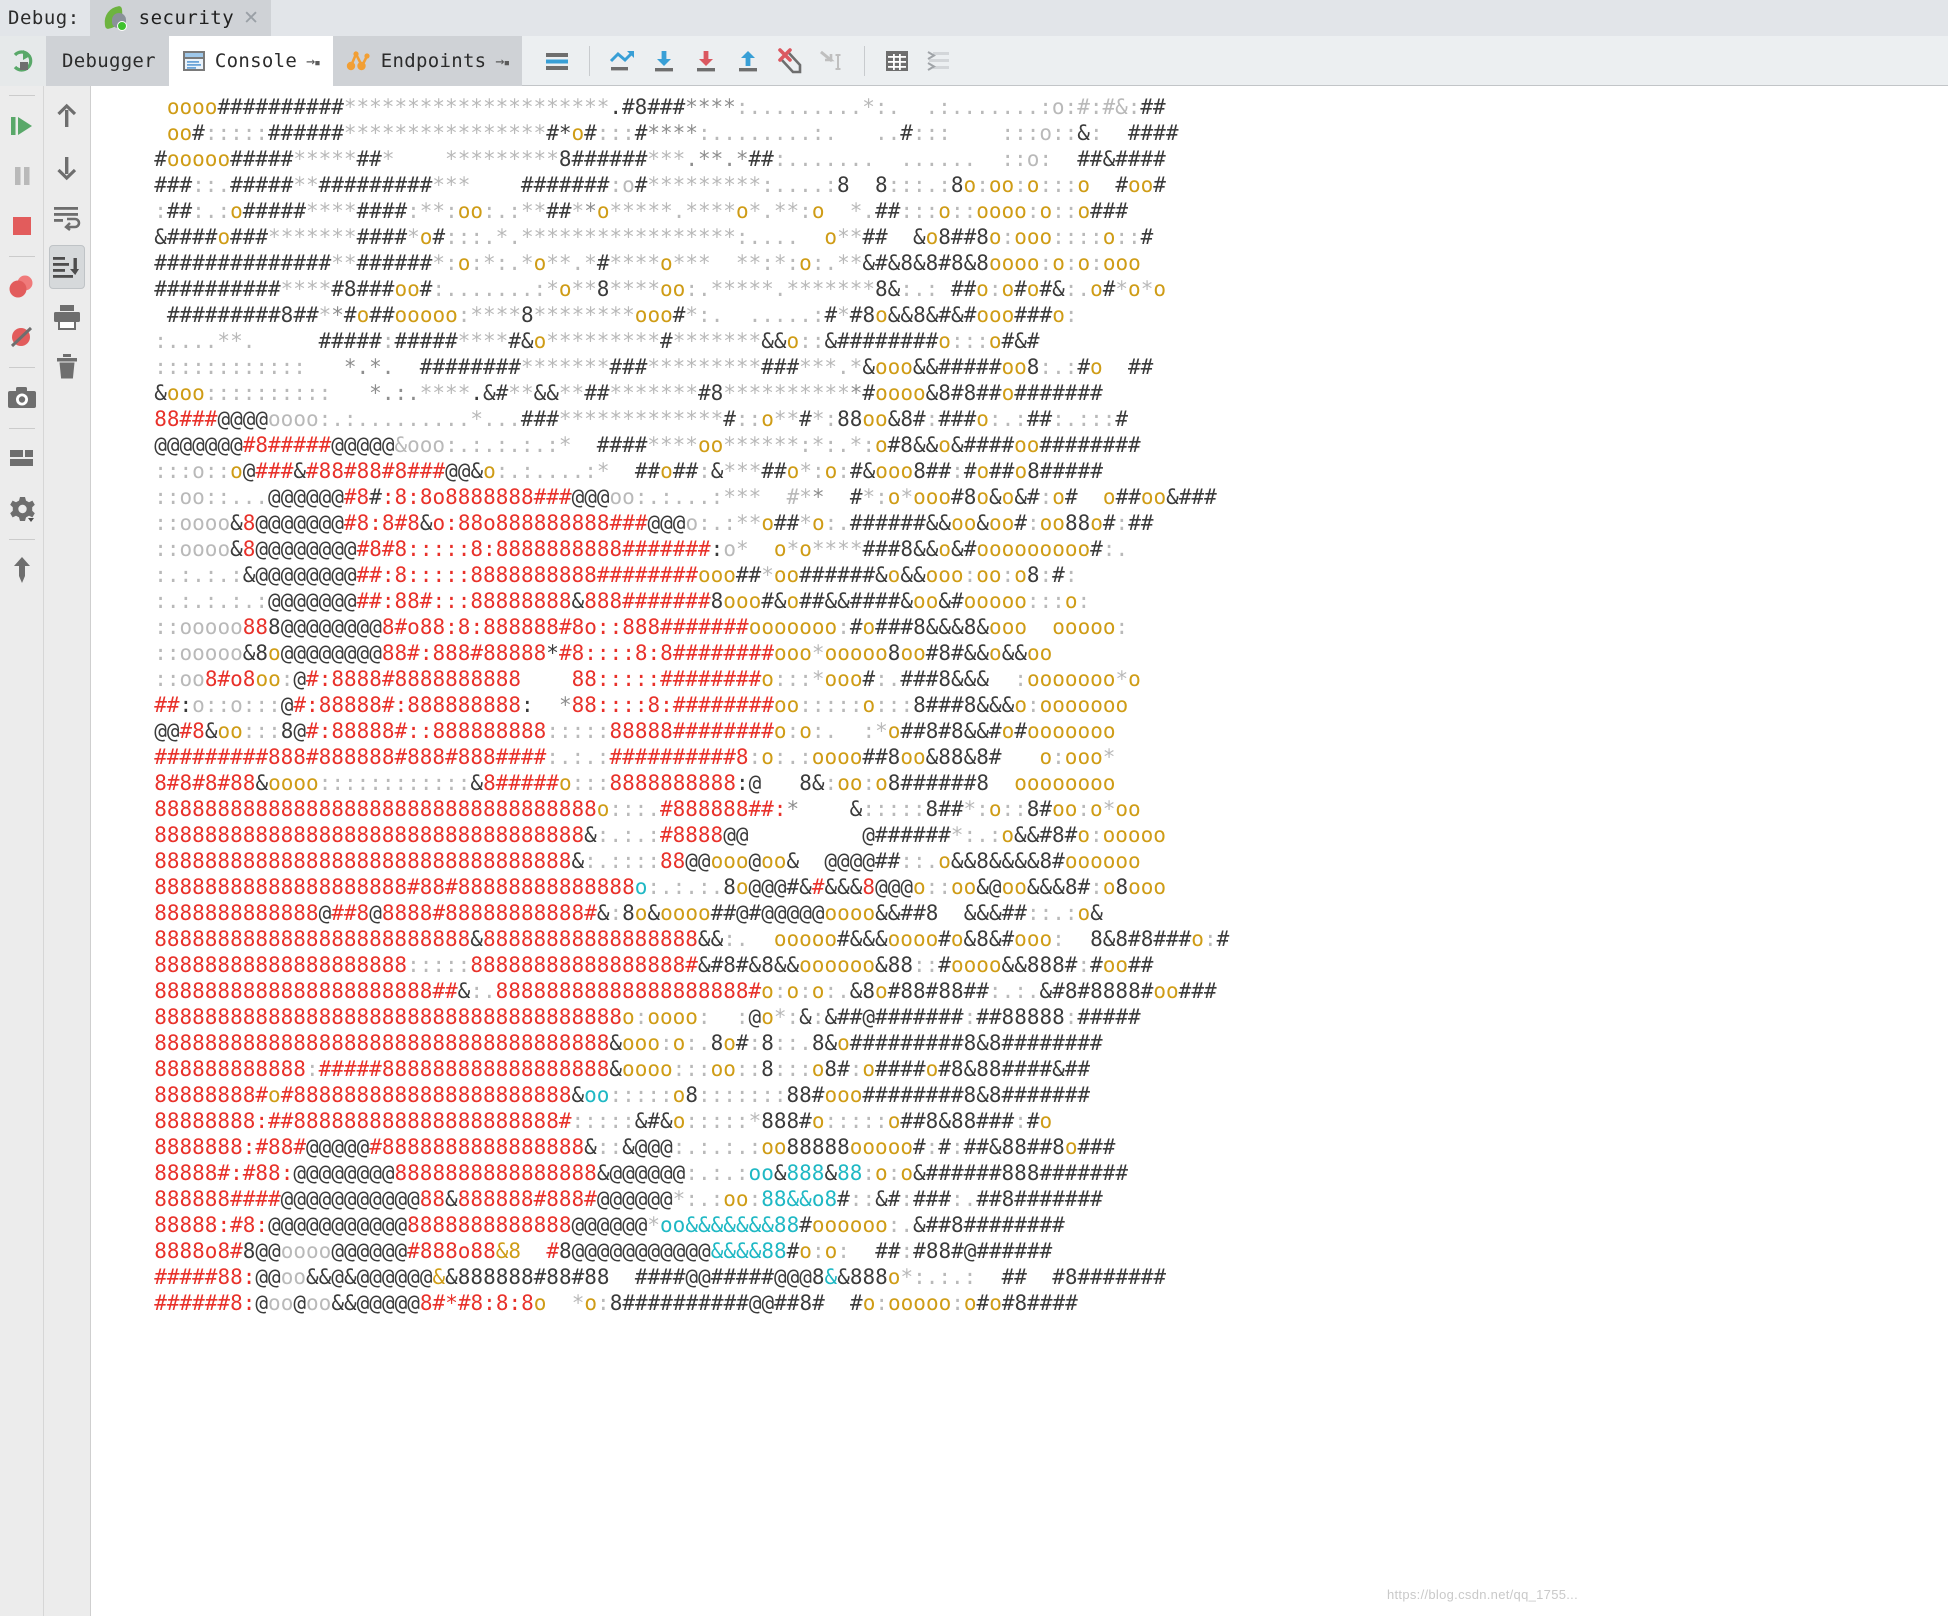 This screenshot has width=1948, height=1616. I want to click on clear-all-icon, so click(790, 61).